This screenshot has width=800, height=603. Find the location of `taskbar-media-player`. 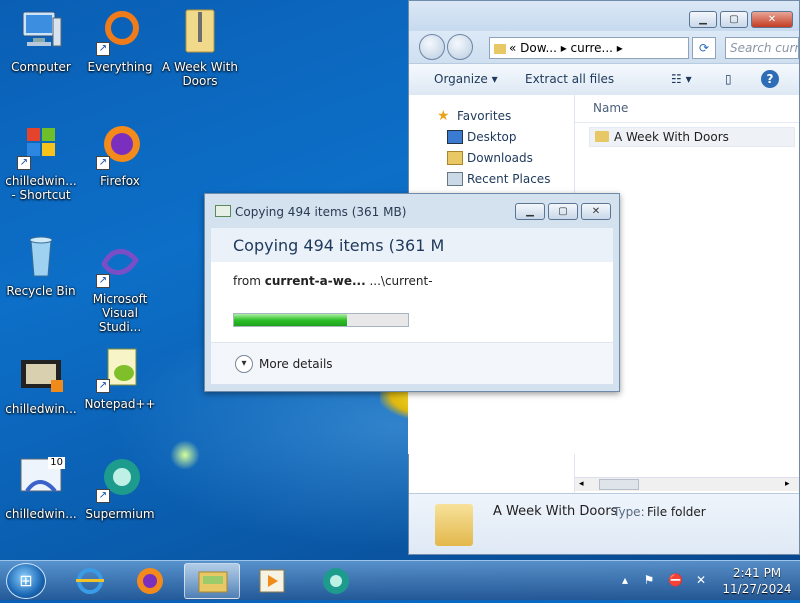

taskbar-media-player is located at coordinates (272, 581).